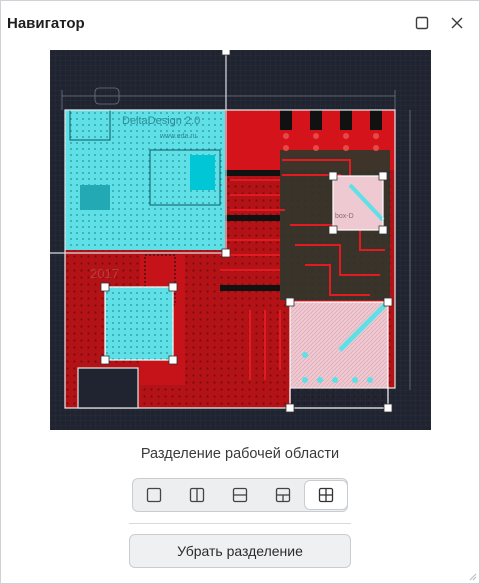  I want to click on remove-split-button: Убрать разделение, so click(240, 551).